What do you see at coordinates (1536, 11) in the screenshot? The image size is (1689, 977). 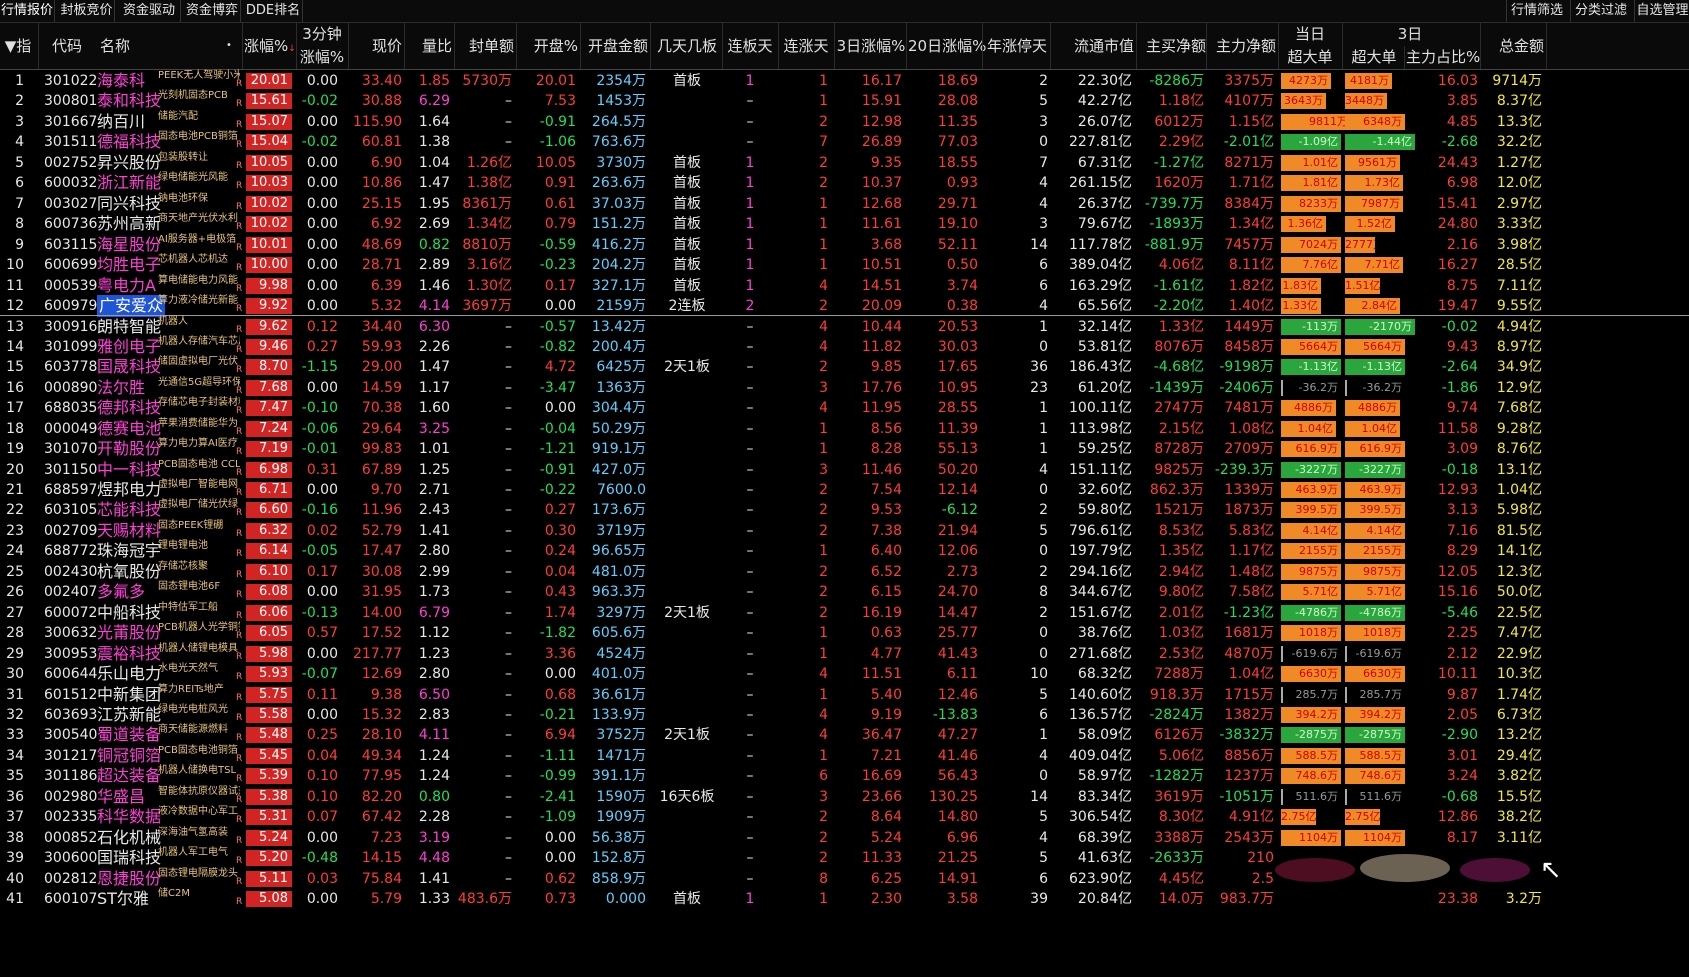 I see `tab-quote-filter: 行情筛选` at bounding box center [1536, 11].